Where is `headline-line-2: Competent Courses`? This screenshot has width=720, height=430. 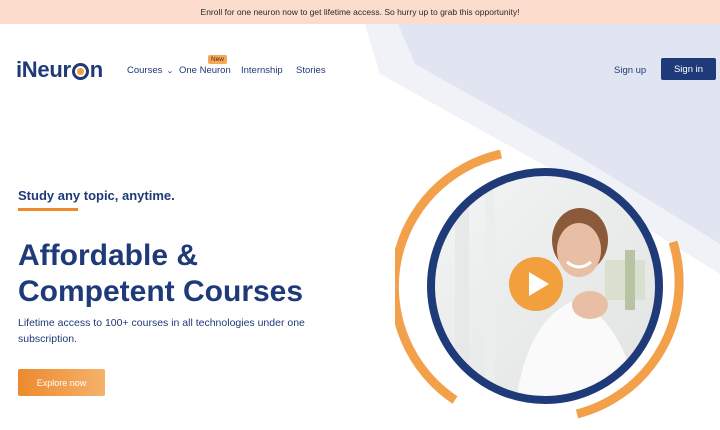
headline-line-2: Competent Courses is located at coordinates (161, 291).